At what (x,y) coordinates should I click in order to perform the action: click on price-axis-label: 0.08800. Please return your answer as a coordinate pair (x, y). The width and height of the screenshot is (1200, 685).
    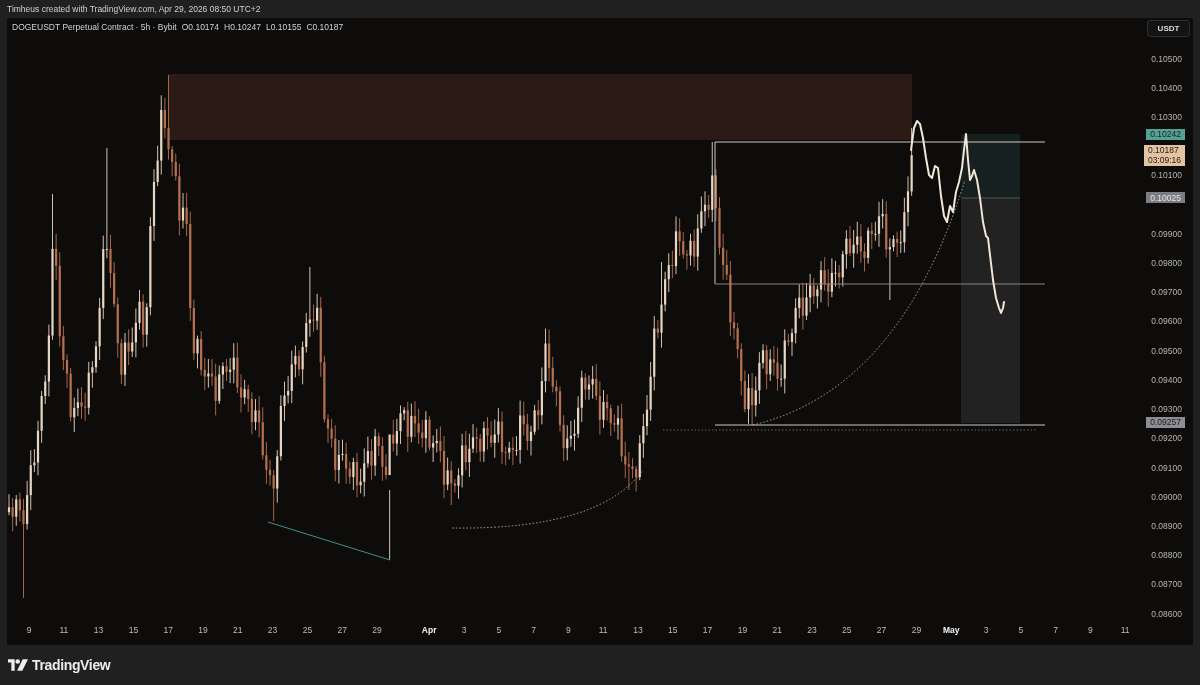
    Looking at the image, I should click on (1166, 556).